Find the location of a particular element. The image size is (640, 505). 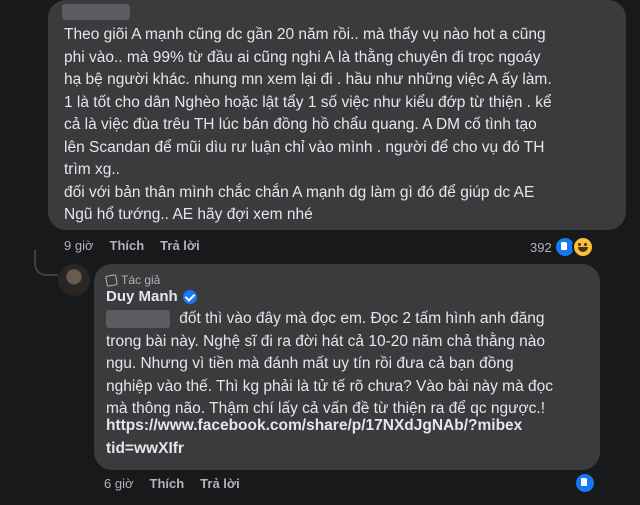

avatar is located at coordinates (74, 280).